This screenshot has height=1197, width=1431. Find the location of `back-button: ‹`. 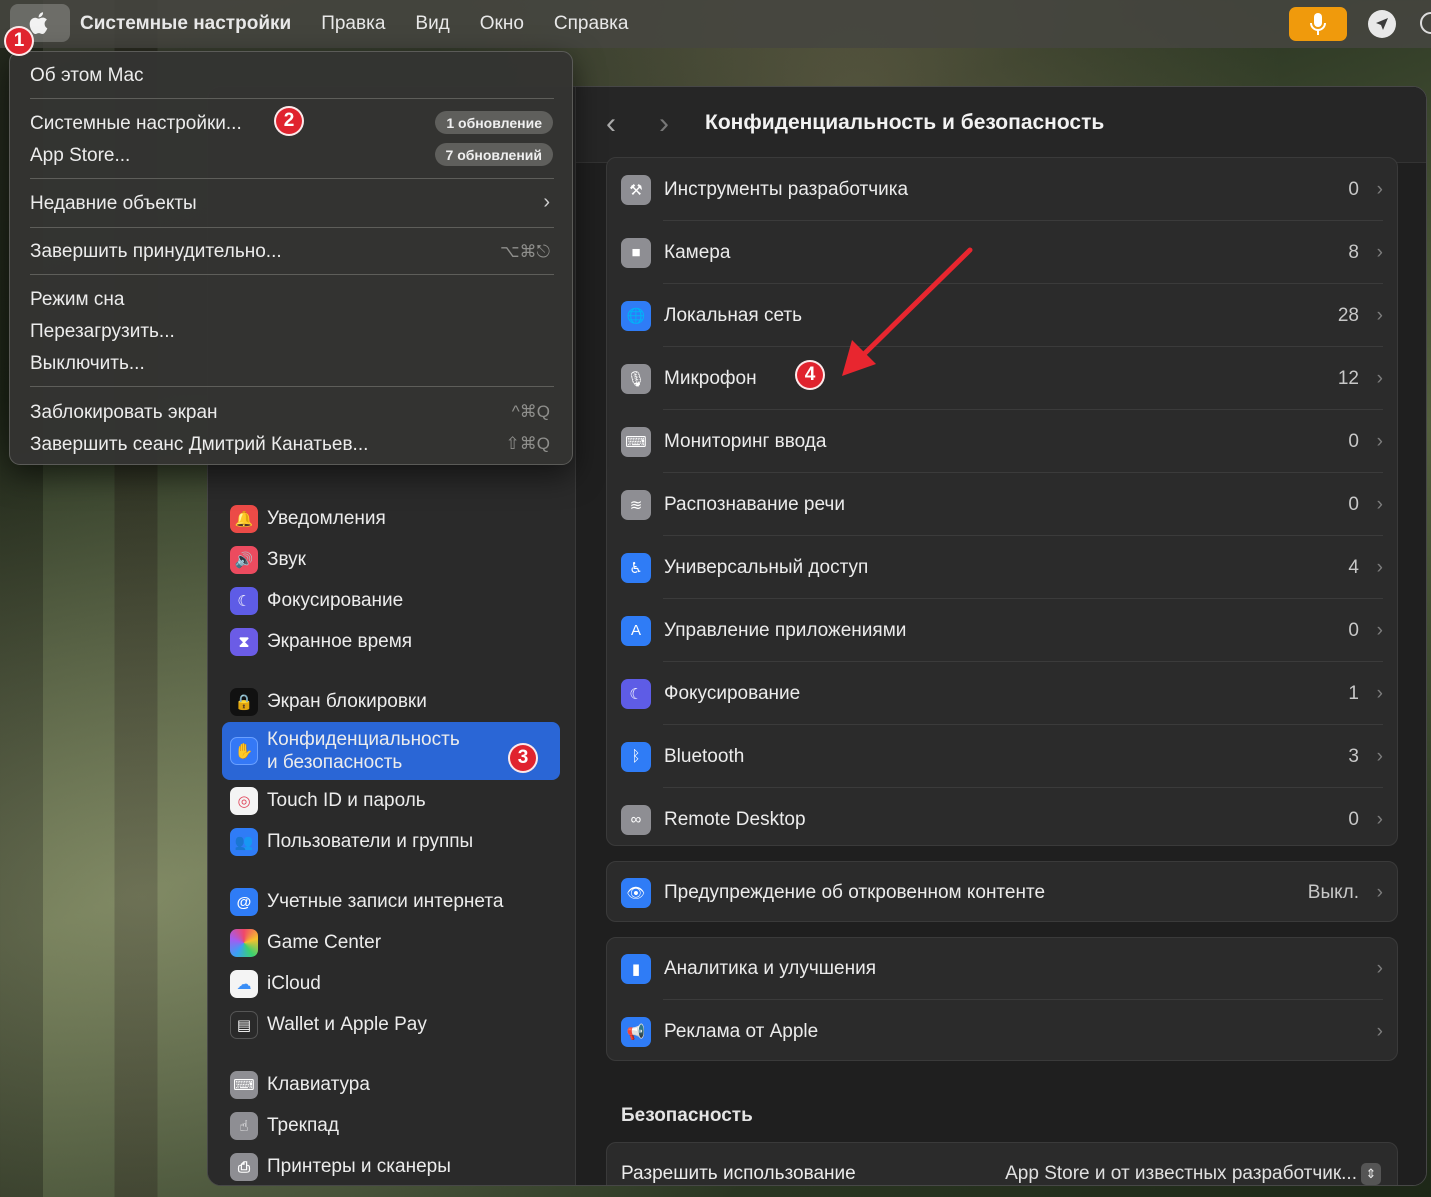

back-button: ‹ is located at coordinates (621, 124).